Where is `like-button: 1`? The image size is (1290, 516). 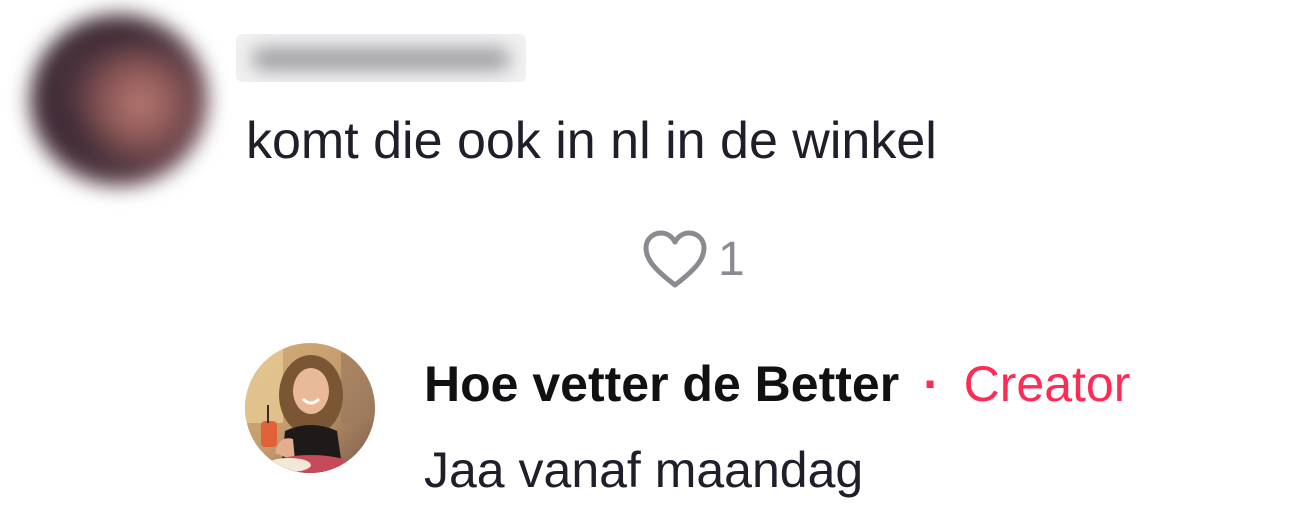
like-button: 1 is located at coordinates (693, 260).